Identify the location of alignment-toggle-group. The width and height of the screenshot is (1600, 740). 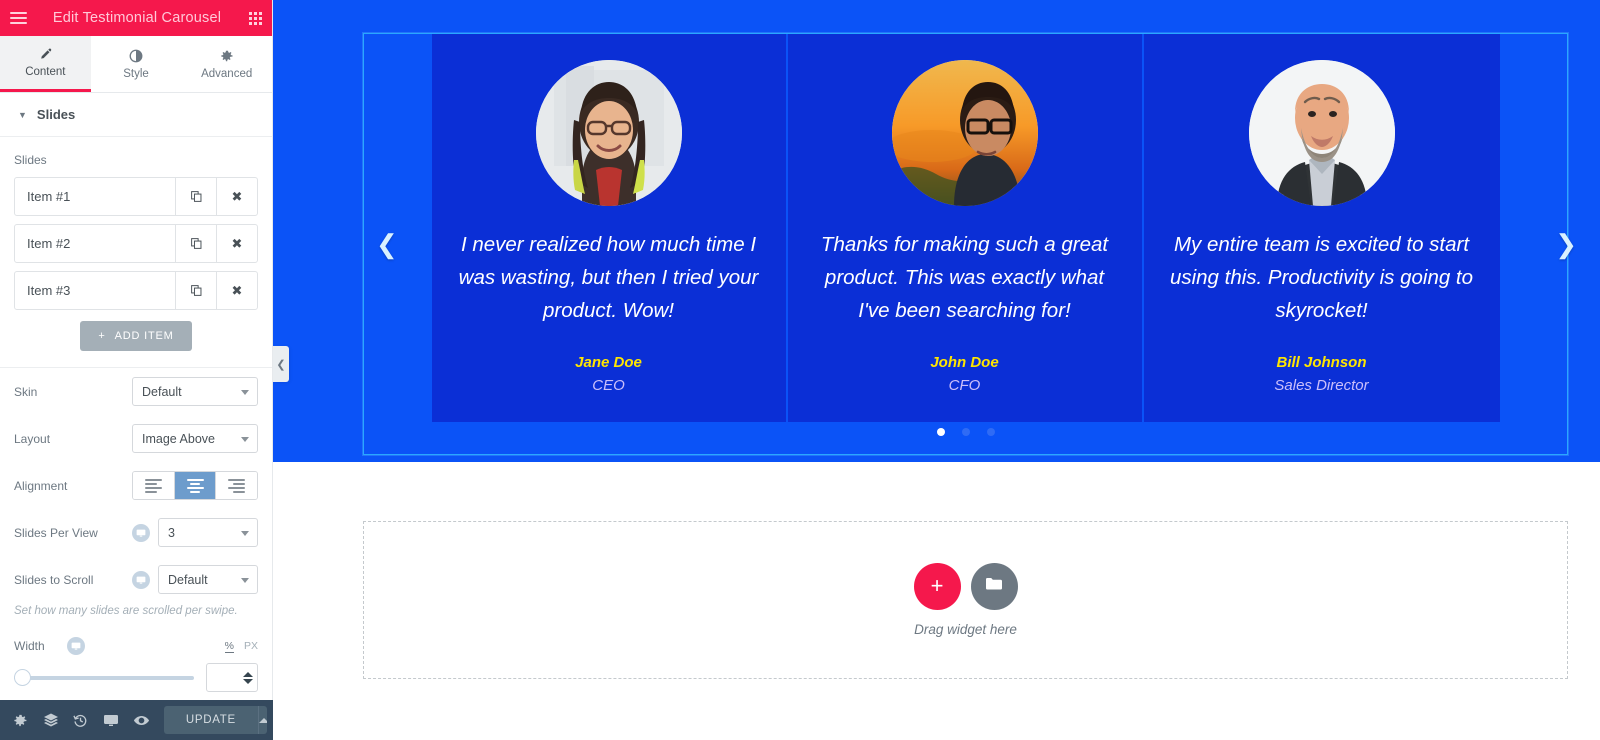
(195, 485).